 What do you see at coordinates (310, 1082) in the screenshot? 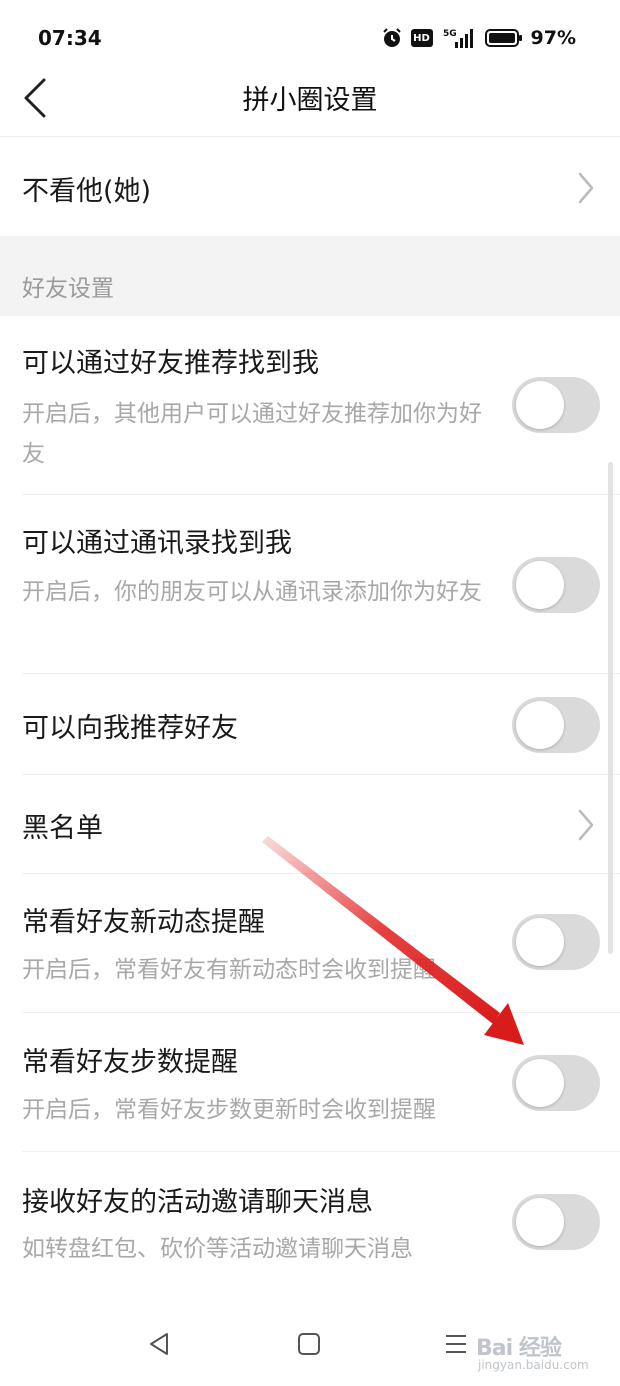
I see `setting-row-steps-reminder: 常看好友步数提醒 开启后，常看好友步数更新时会收到提醒` at bounding box center [310, 1082].